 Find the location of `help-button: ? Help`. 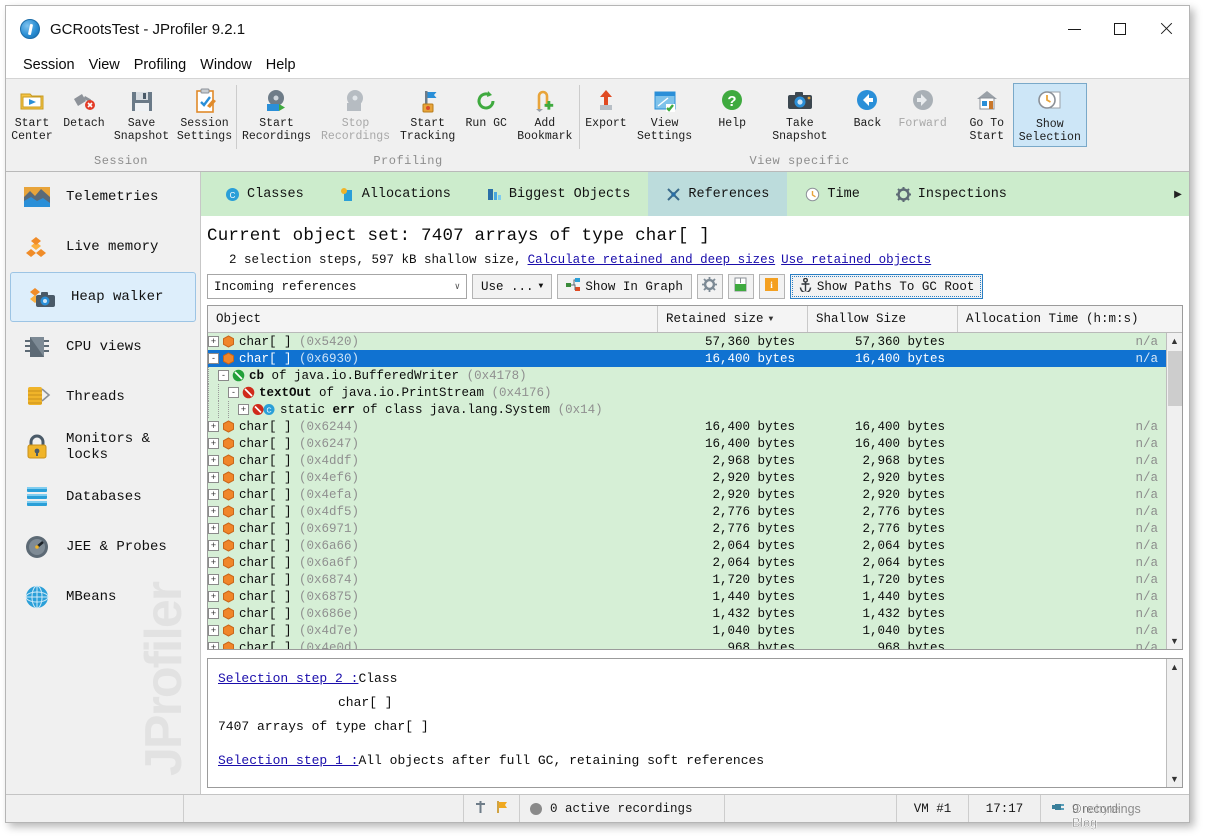

help-button: ? Help is located at coordinates (732, 108).